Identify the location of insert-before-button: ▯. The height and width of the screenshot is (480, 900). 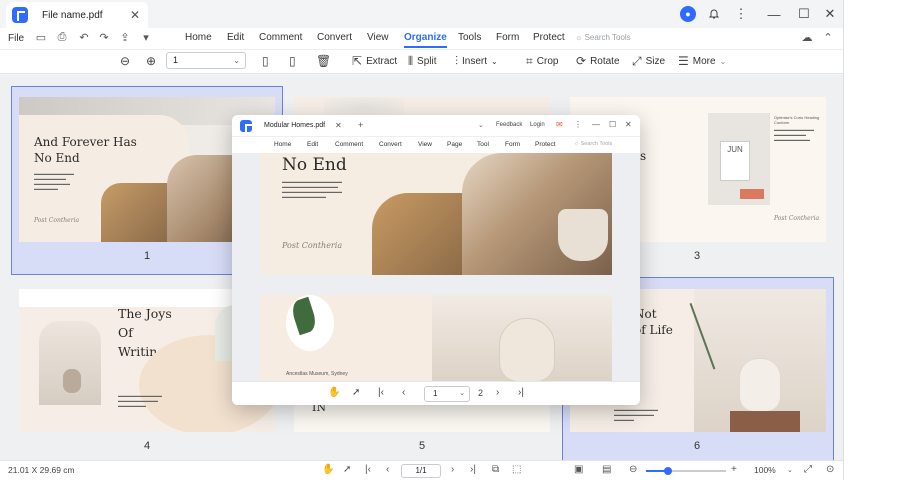
(265, 61).